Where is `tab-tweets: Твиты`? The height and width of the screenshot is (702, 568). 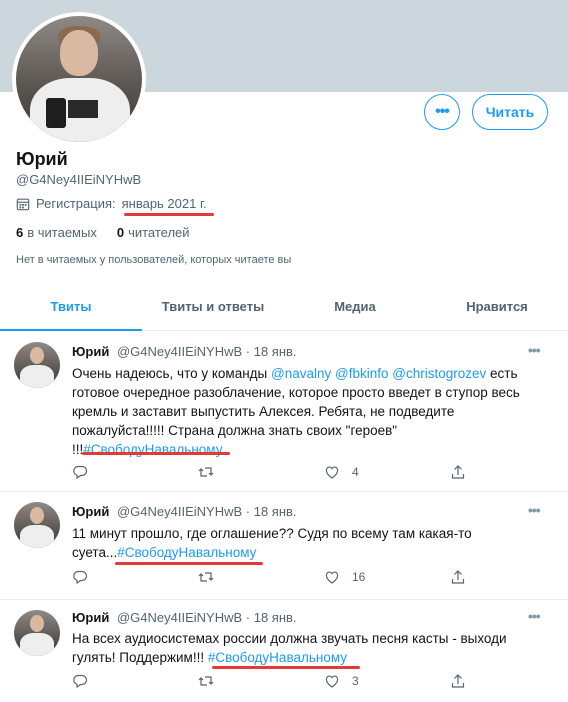
tab-tweets: Твиты is located at coordinates (71, 307).